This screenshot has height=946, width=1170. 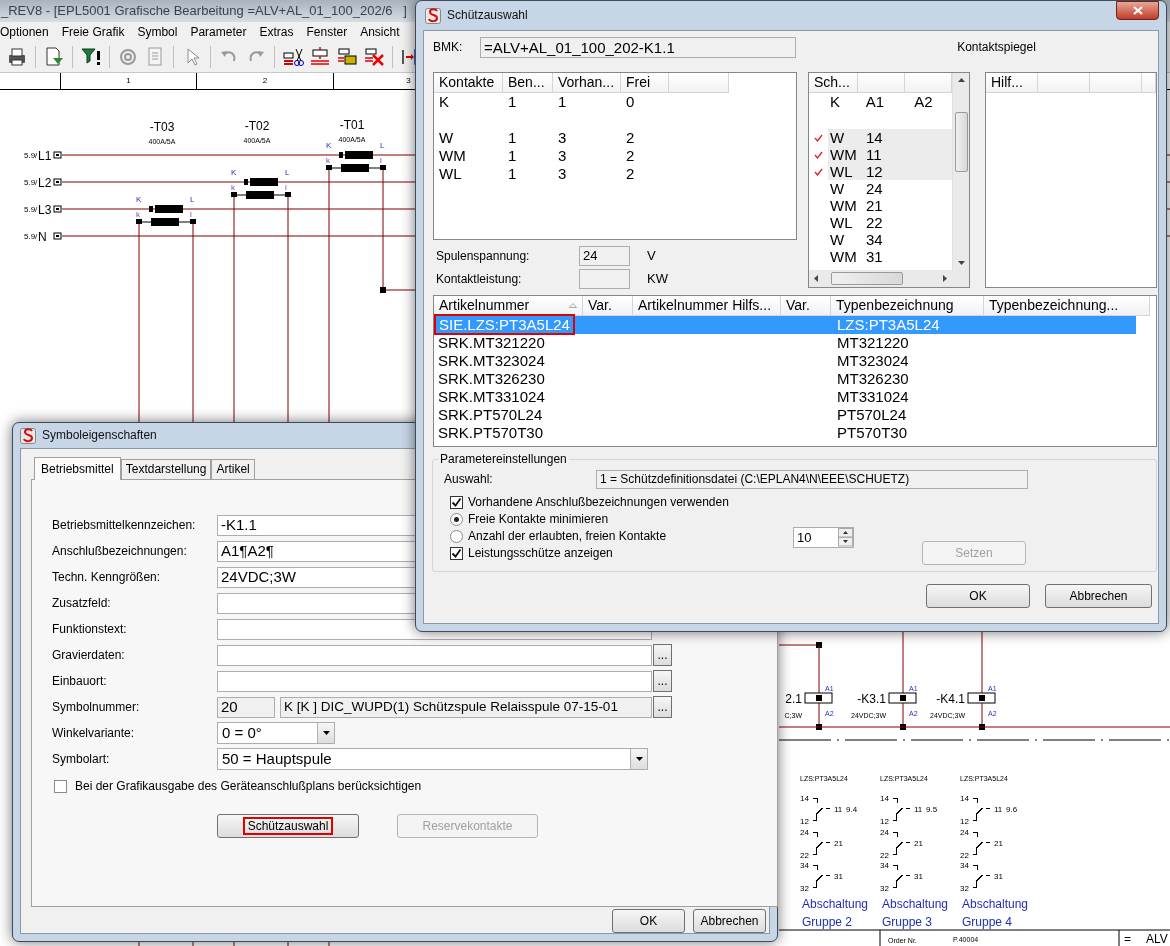 I want to click on transformer-label: -T02, so click(x=257, y=126).